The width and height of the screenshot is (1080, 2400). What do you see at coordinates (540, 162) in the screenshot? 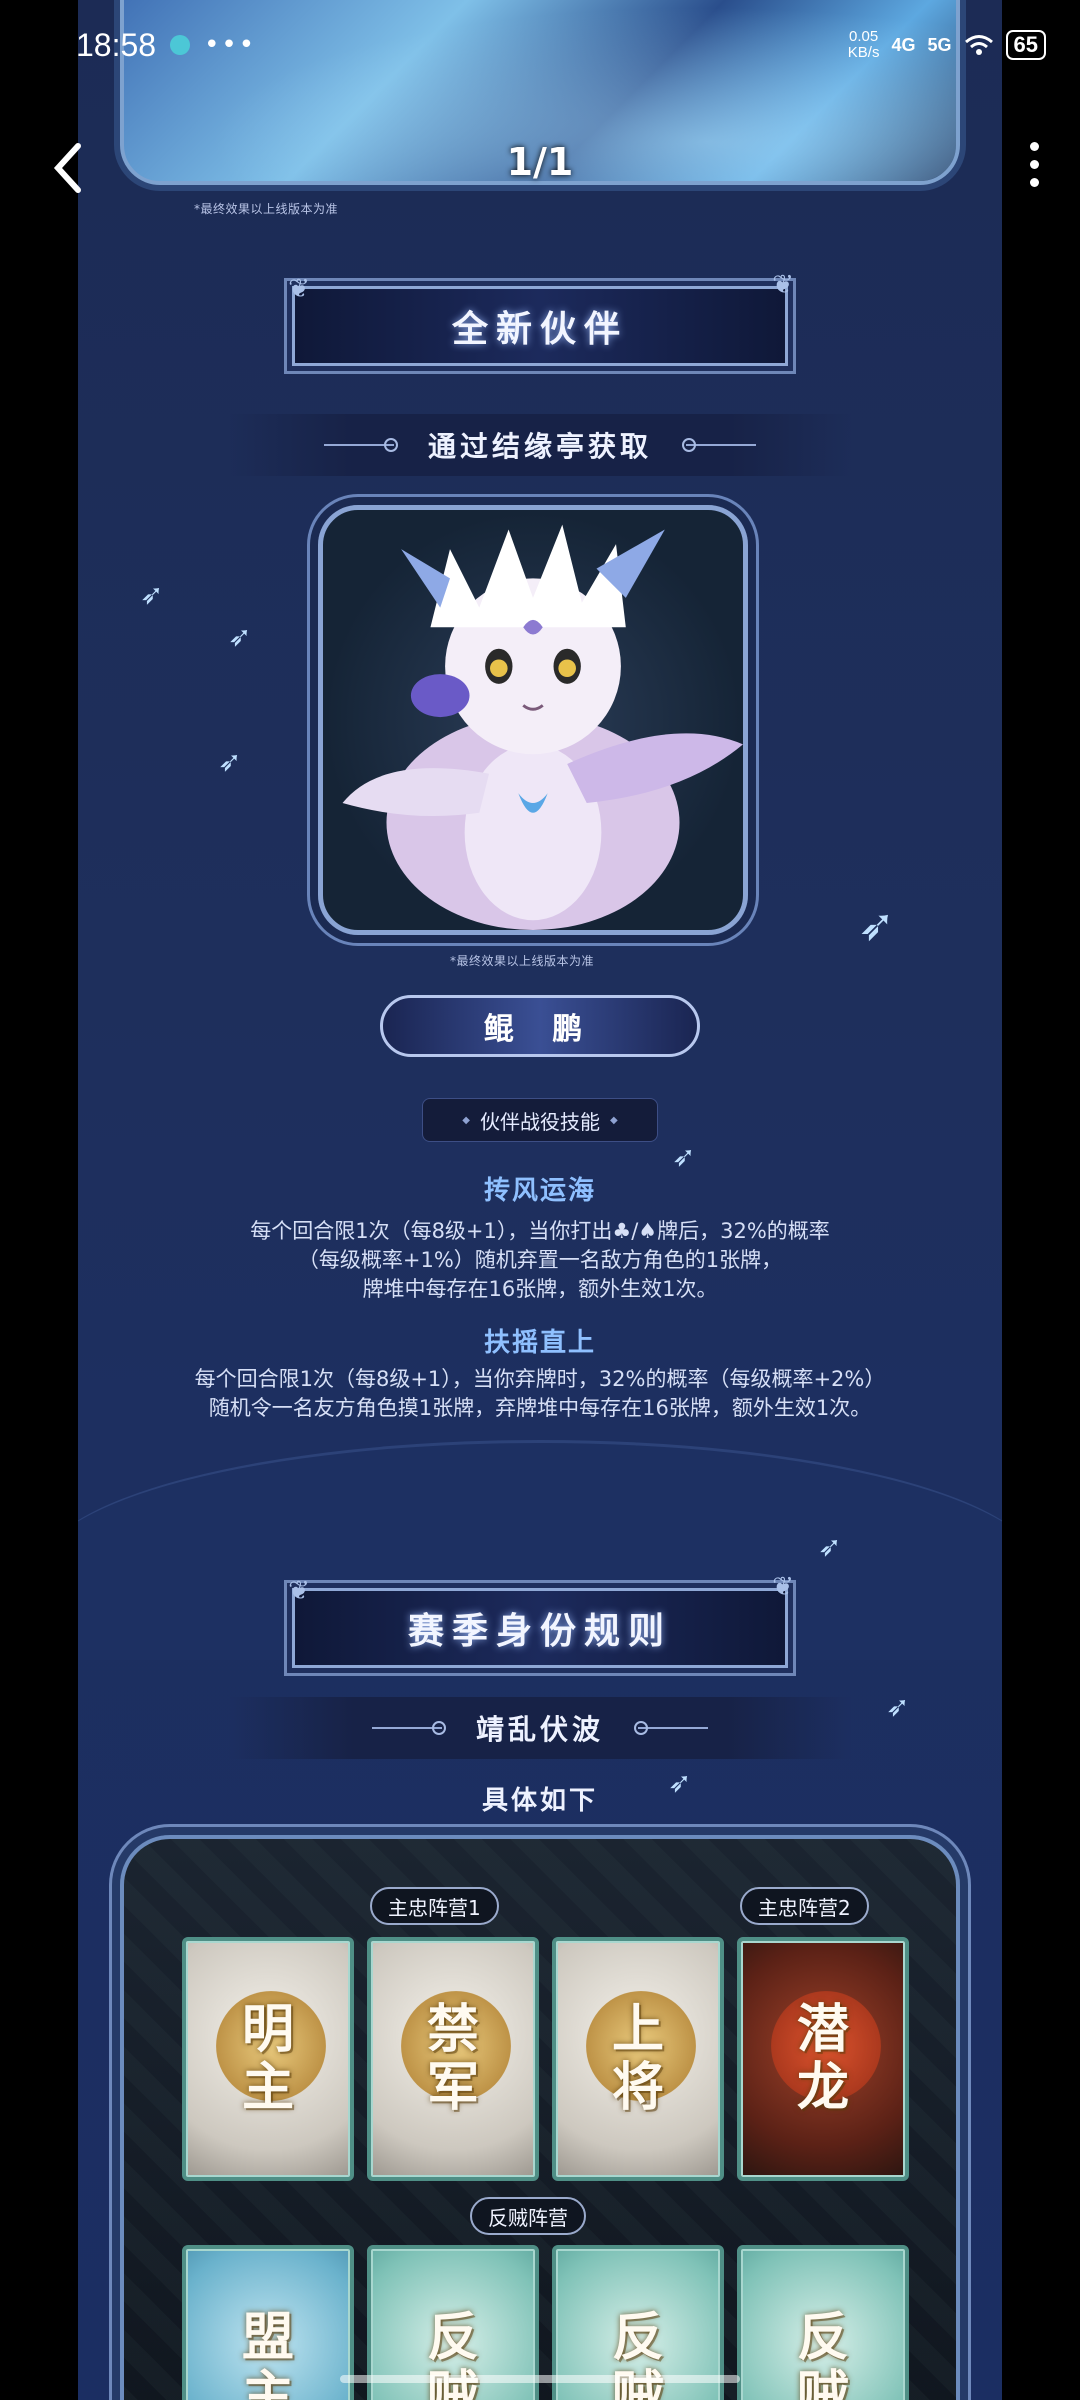
I see `image-counter: 1/1` at bounding box center [540, 162].